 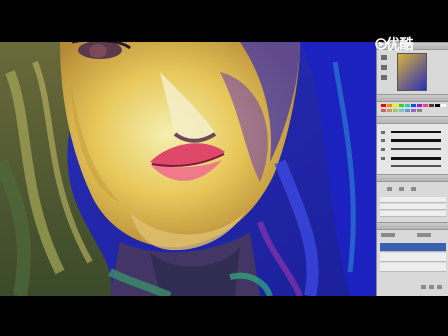 What do you see at coordinates (395, 110) in the screenshot?
I see `swatch-lime` at bounding box center [395, 110].